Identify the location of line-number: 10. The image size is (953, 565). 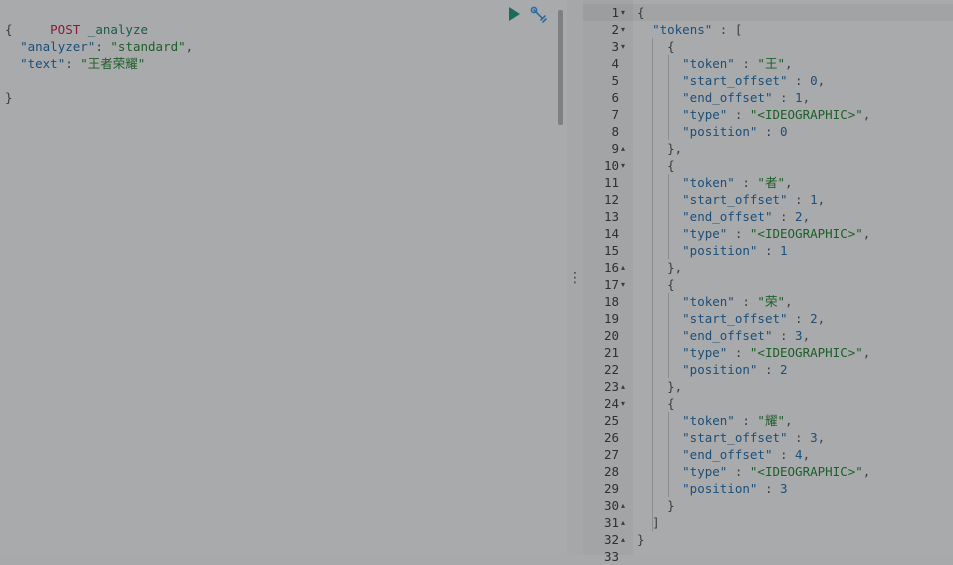
(611, 165).